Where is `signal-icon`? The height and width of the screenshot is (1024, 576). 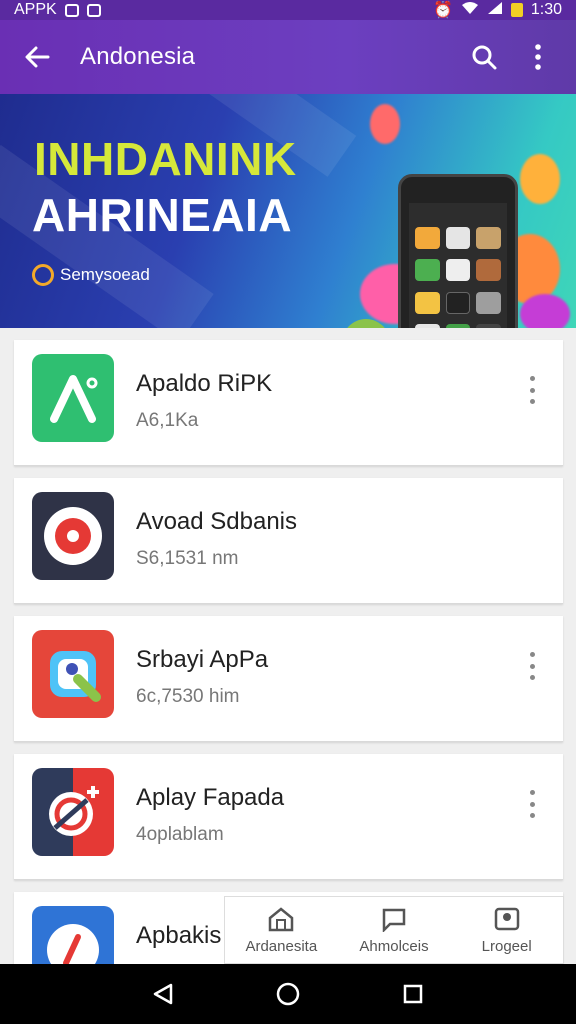
signal-icon is located at coordinates (495, 10).